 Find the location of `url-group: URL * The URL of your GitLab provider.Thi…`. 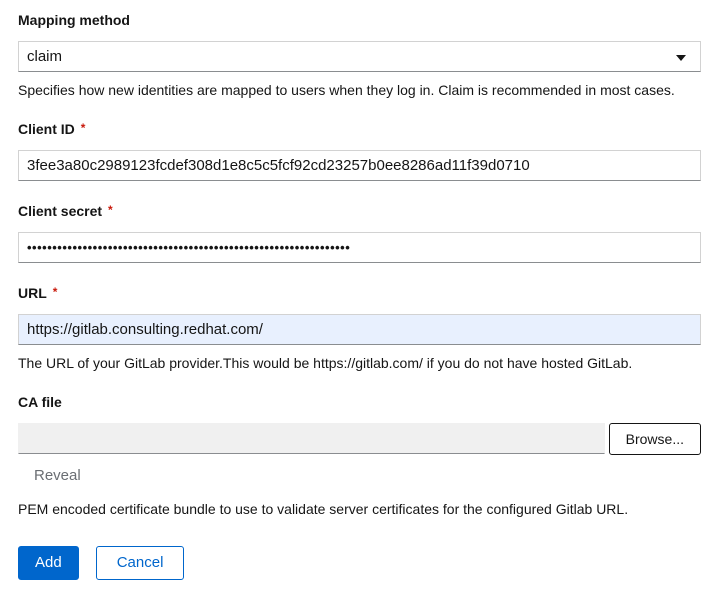

url-group: URL * The URL of your GitLab provider.Thi… is located at coordinates (359, 329).